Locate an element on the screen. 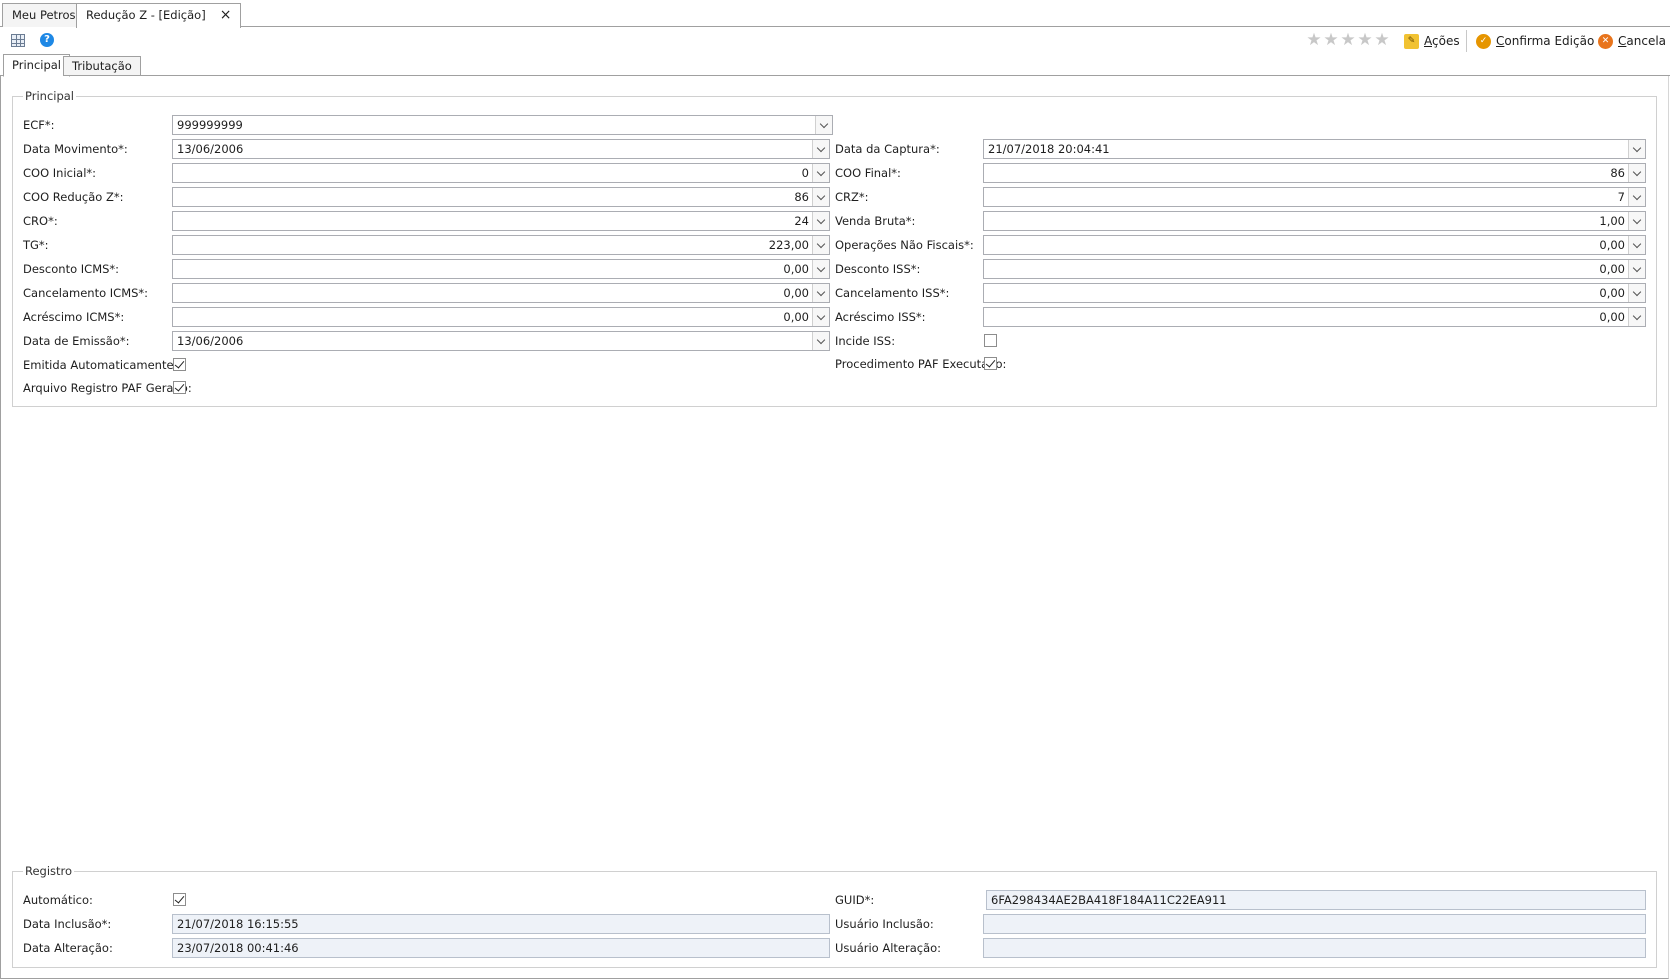 The height and width of the screenshot is (980, 1670). data-emissao-value: 13/06/2006 is located at coordinates (210, 341).